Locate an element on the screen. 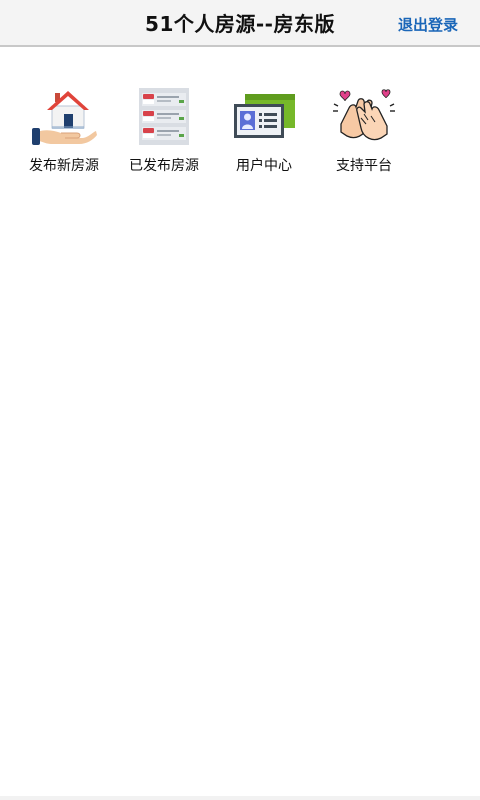 The height and width of the screenshot is (800, 480). menu-item-label: 已发布房源 is located at coordinates (164, 166).